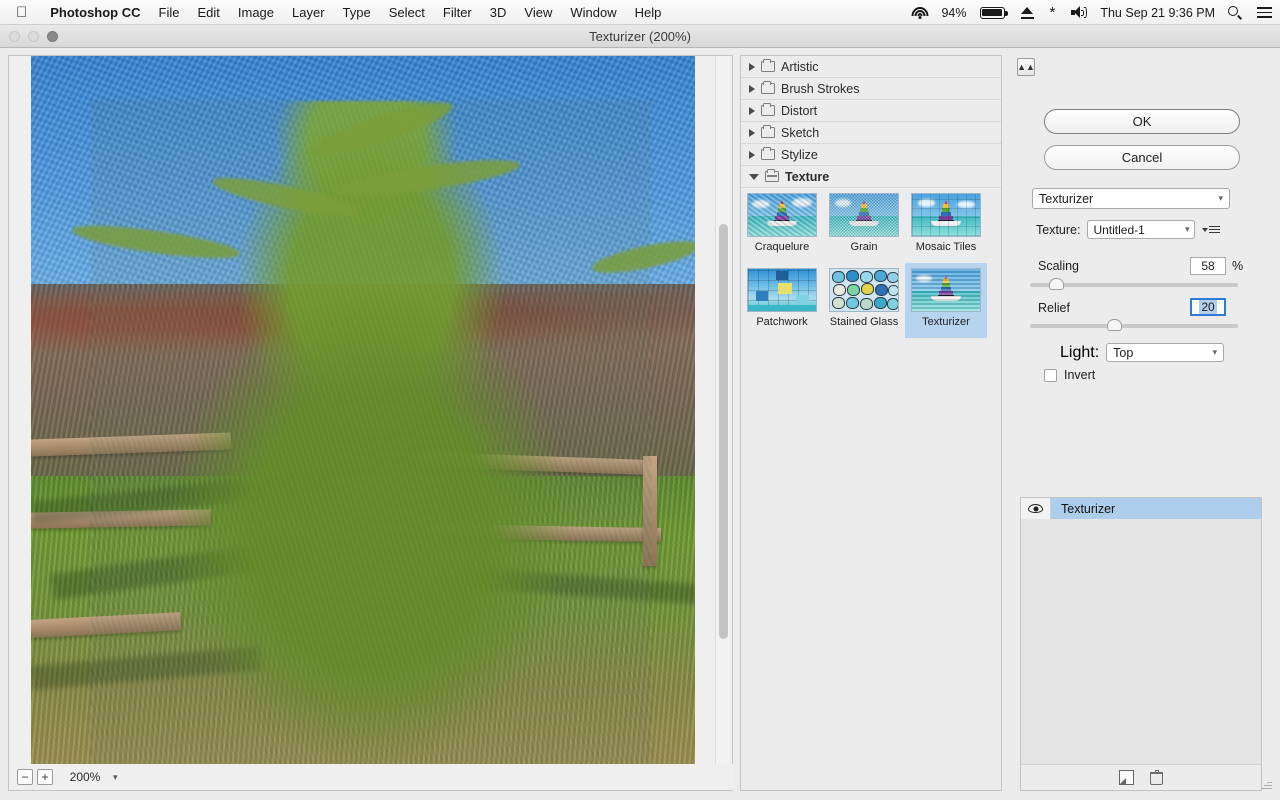 The image size is (1280, 800). I want to click on menu-item-layer: Layer, so click(308, 12).